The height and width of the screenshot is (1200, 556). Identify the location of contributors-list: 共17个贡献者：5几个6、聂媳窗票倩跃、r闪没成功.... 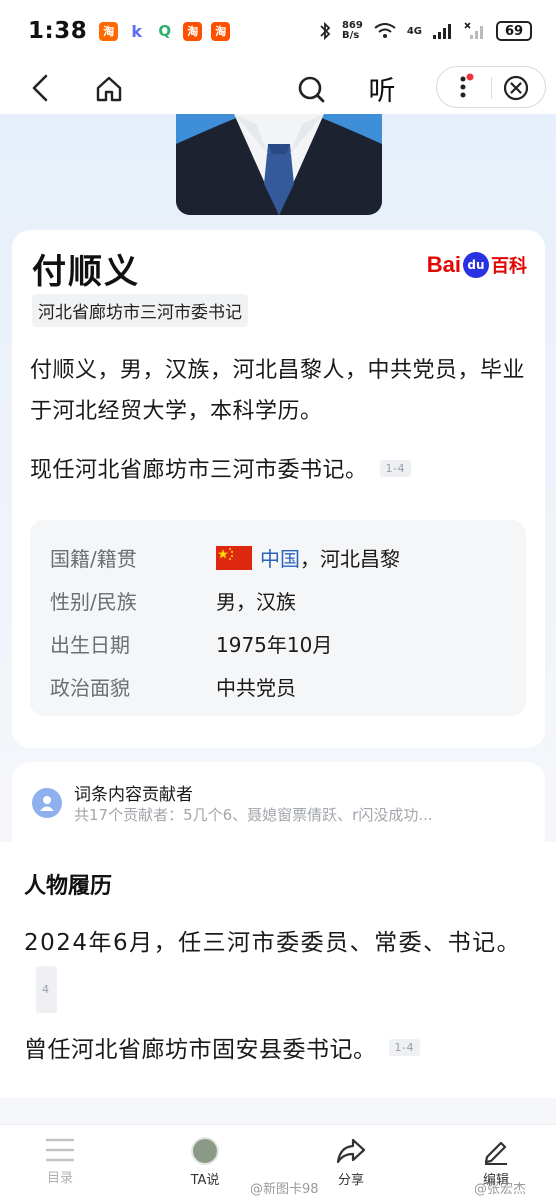
(253, 815).